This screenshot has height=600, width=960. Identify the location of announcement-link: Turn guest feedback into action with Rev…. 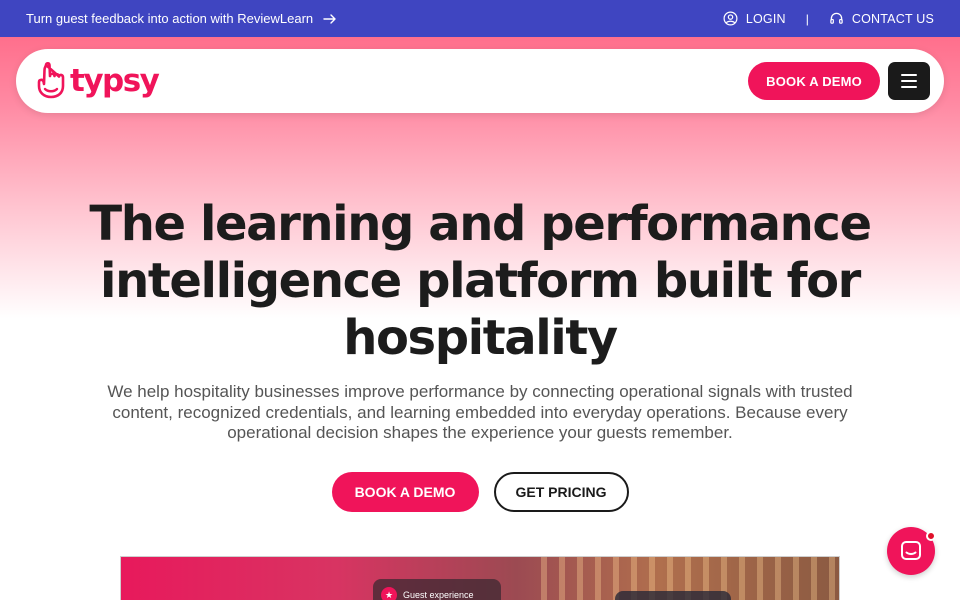
(181, 18).